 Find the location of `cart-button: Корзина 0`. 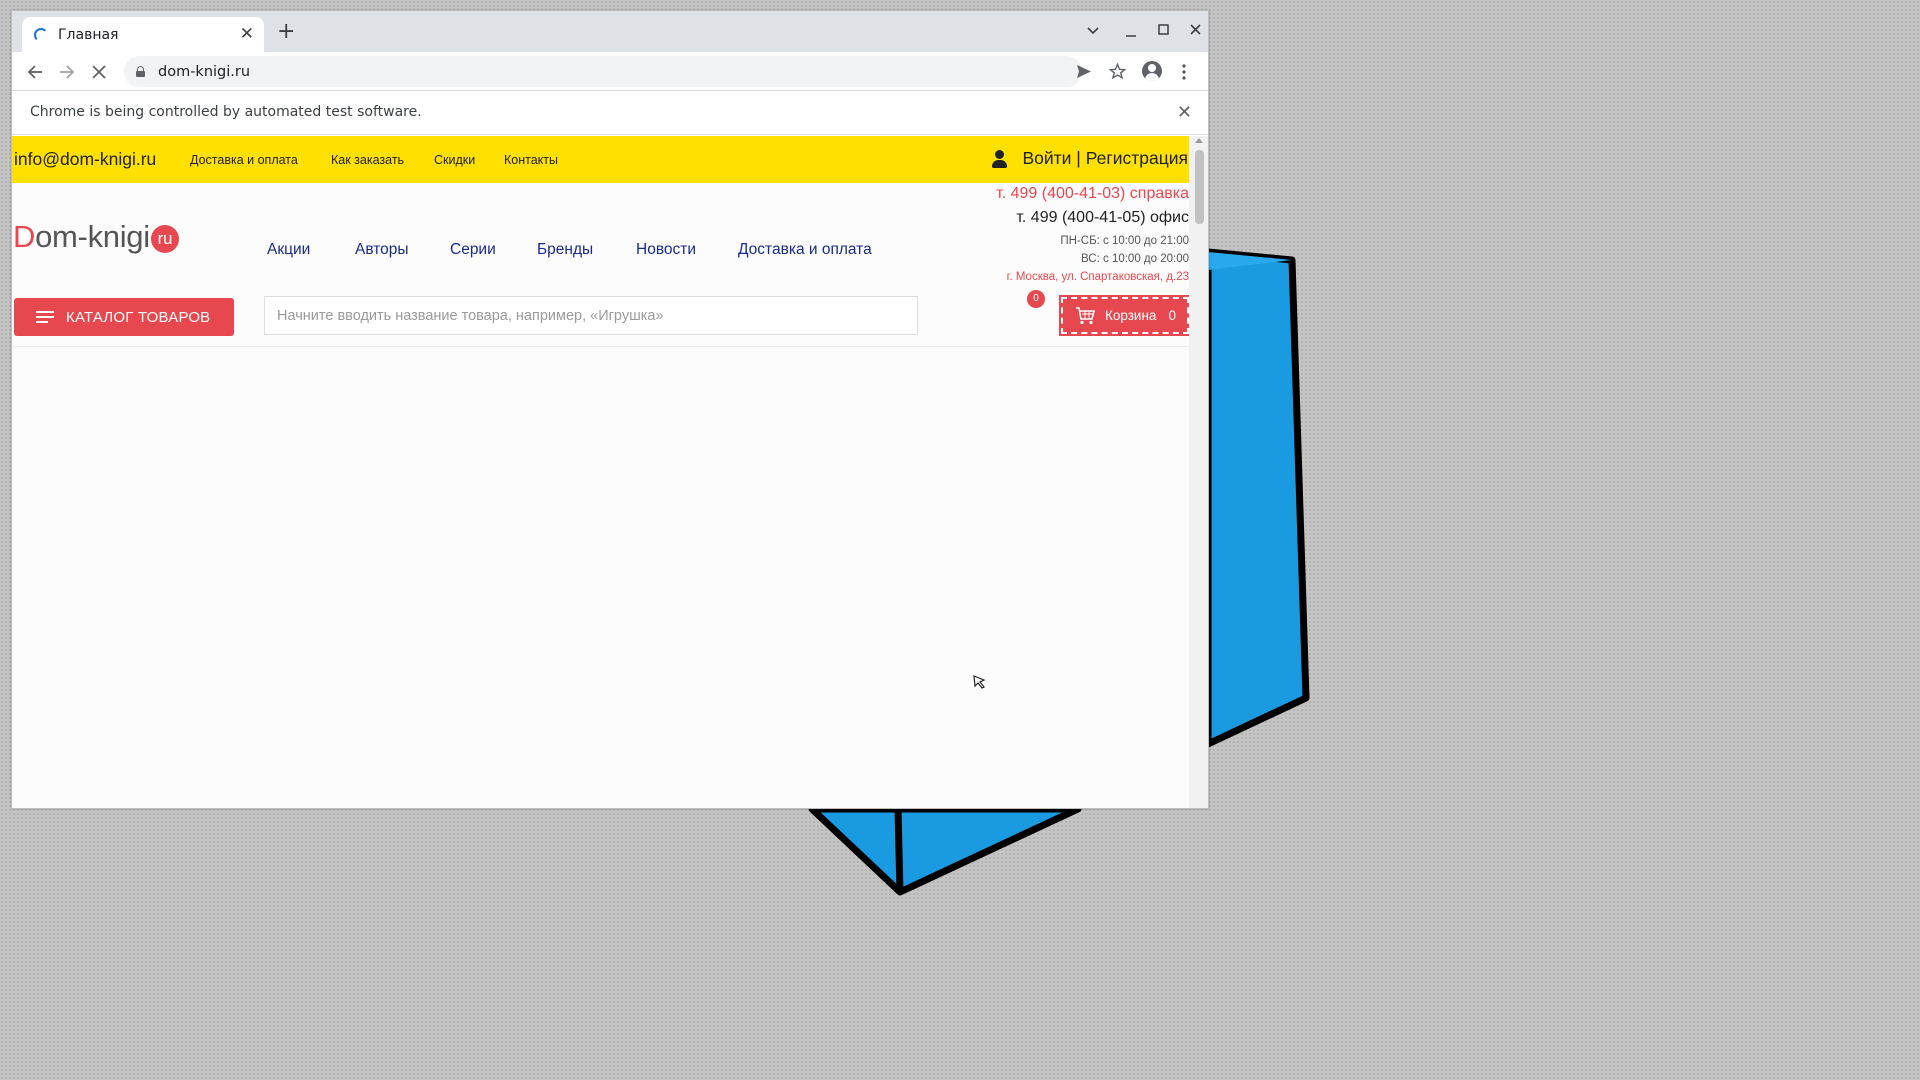

cart-button: Корзина 0 is located at coordinates (1125, 315).